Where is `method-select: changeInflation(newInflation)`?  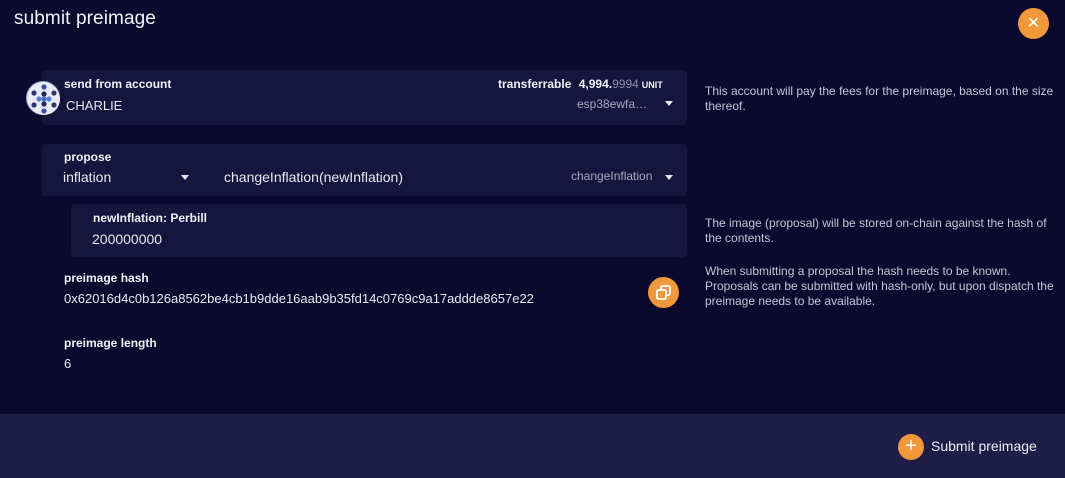 method-select: changeInflation(newInflation) is located at coordinates (313, 177).